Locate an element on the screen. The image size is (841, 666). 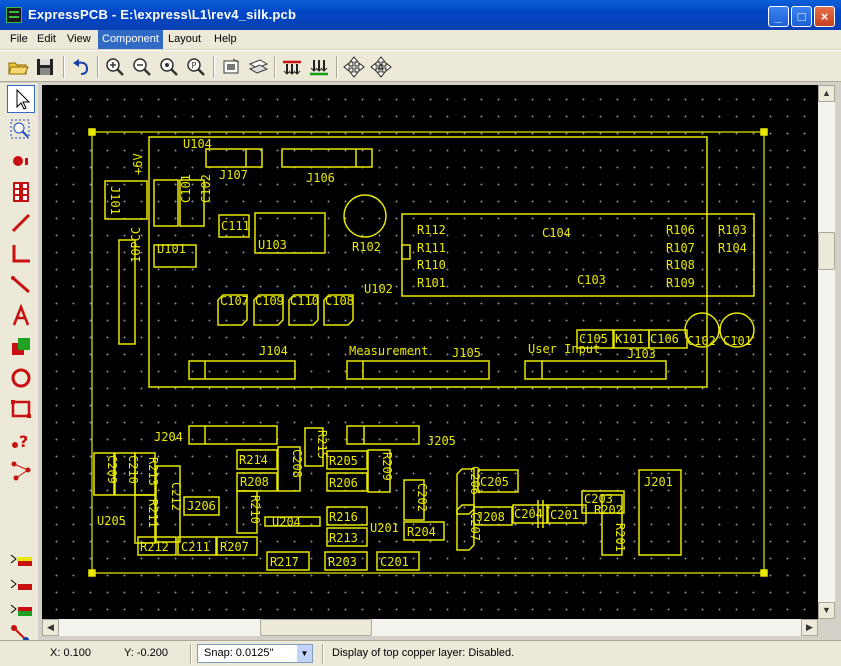
label-j106: J106 is located at coordinates (320, 178).